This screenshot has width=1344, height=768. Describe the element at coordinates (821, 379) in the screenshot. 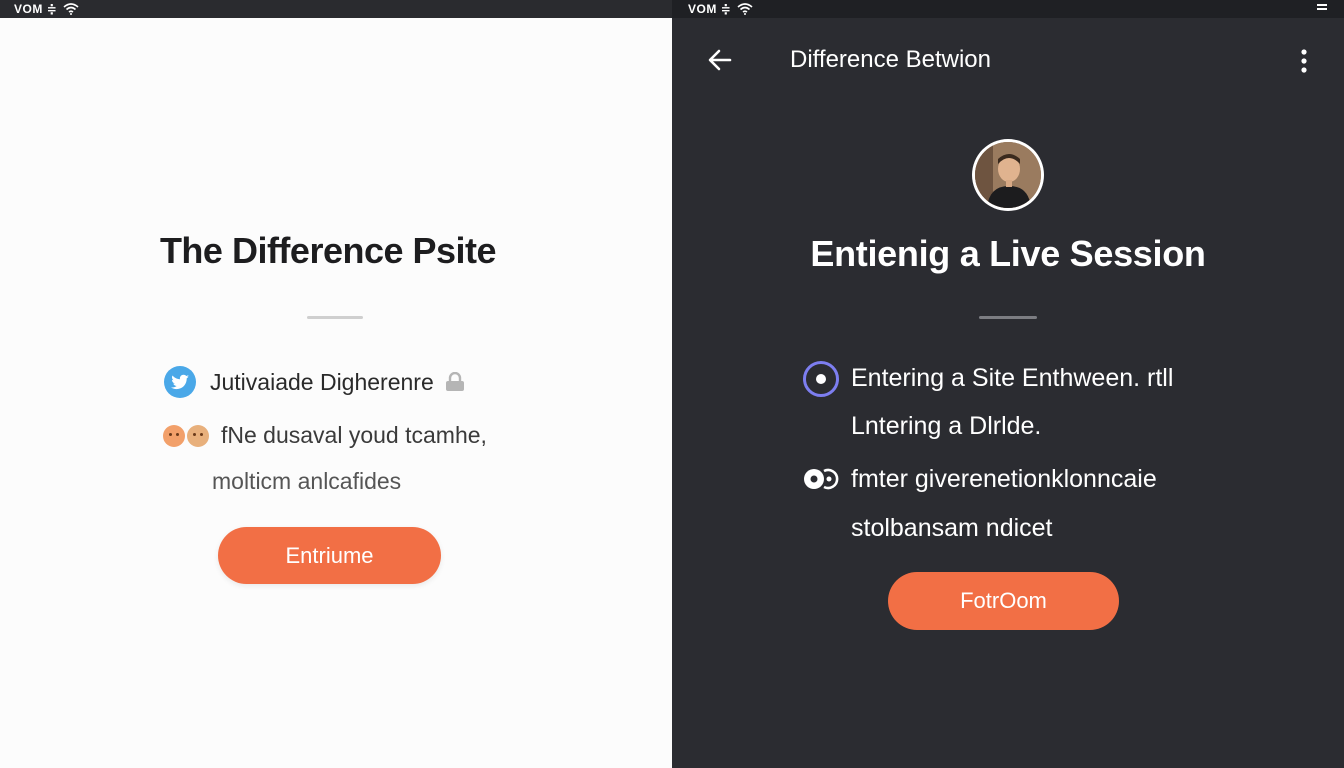

I see `radio-selected-icon` at that location.